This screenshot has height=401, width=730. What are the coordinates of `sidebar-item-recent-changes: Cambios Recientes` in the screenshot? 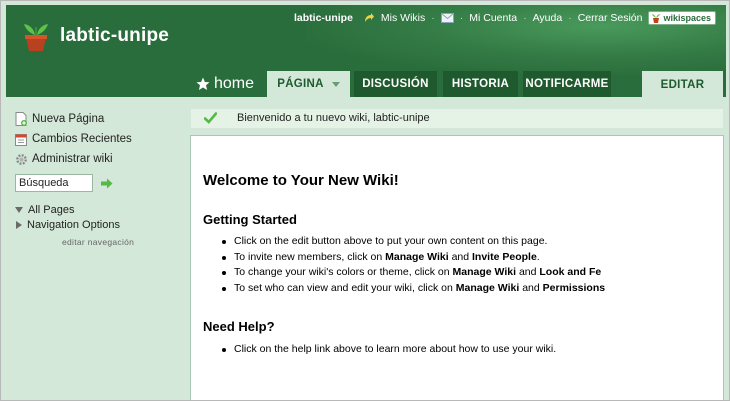 It's located at (100, 139).